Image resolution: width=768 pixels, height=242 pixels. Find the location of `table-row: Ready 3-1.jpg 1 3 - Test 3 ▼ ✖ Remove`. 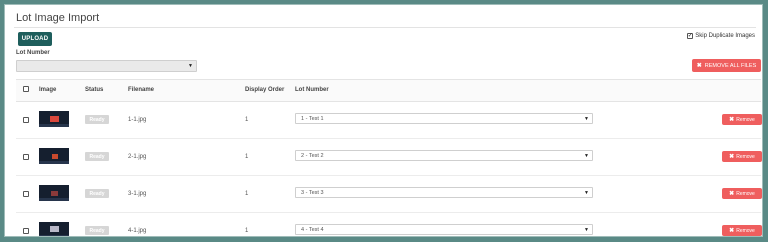

table-row: Ready 3-1.jpg 1 3 - Test 3 ▼ ✖ Remove is located at coordinates (389, 194).